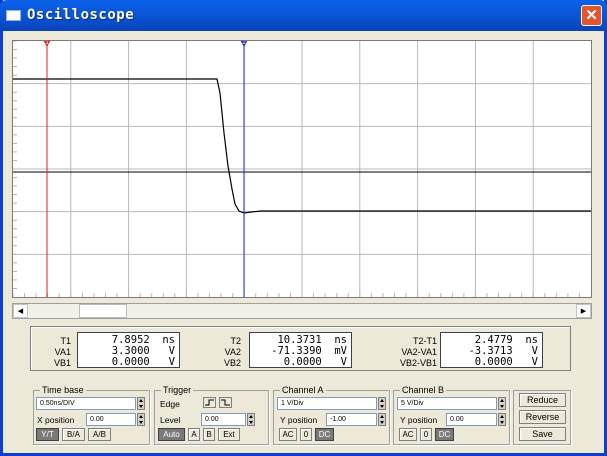 The image size is (607, 456). I want to click on xposition-spinner, so click(141, 419).